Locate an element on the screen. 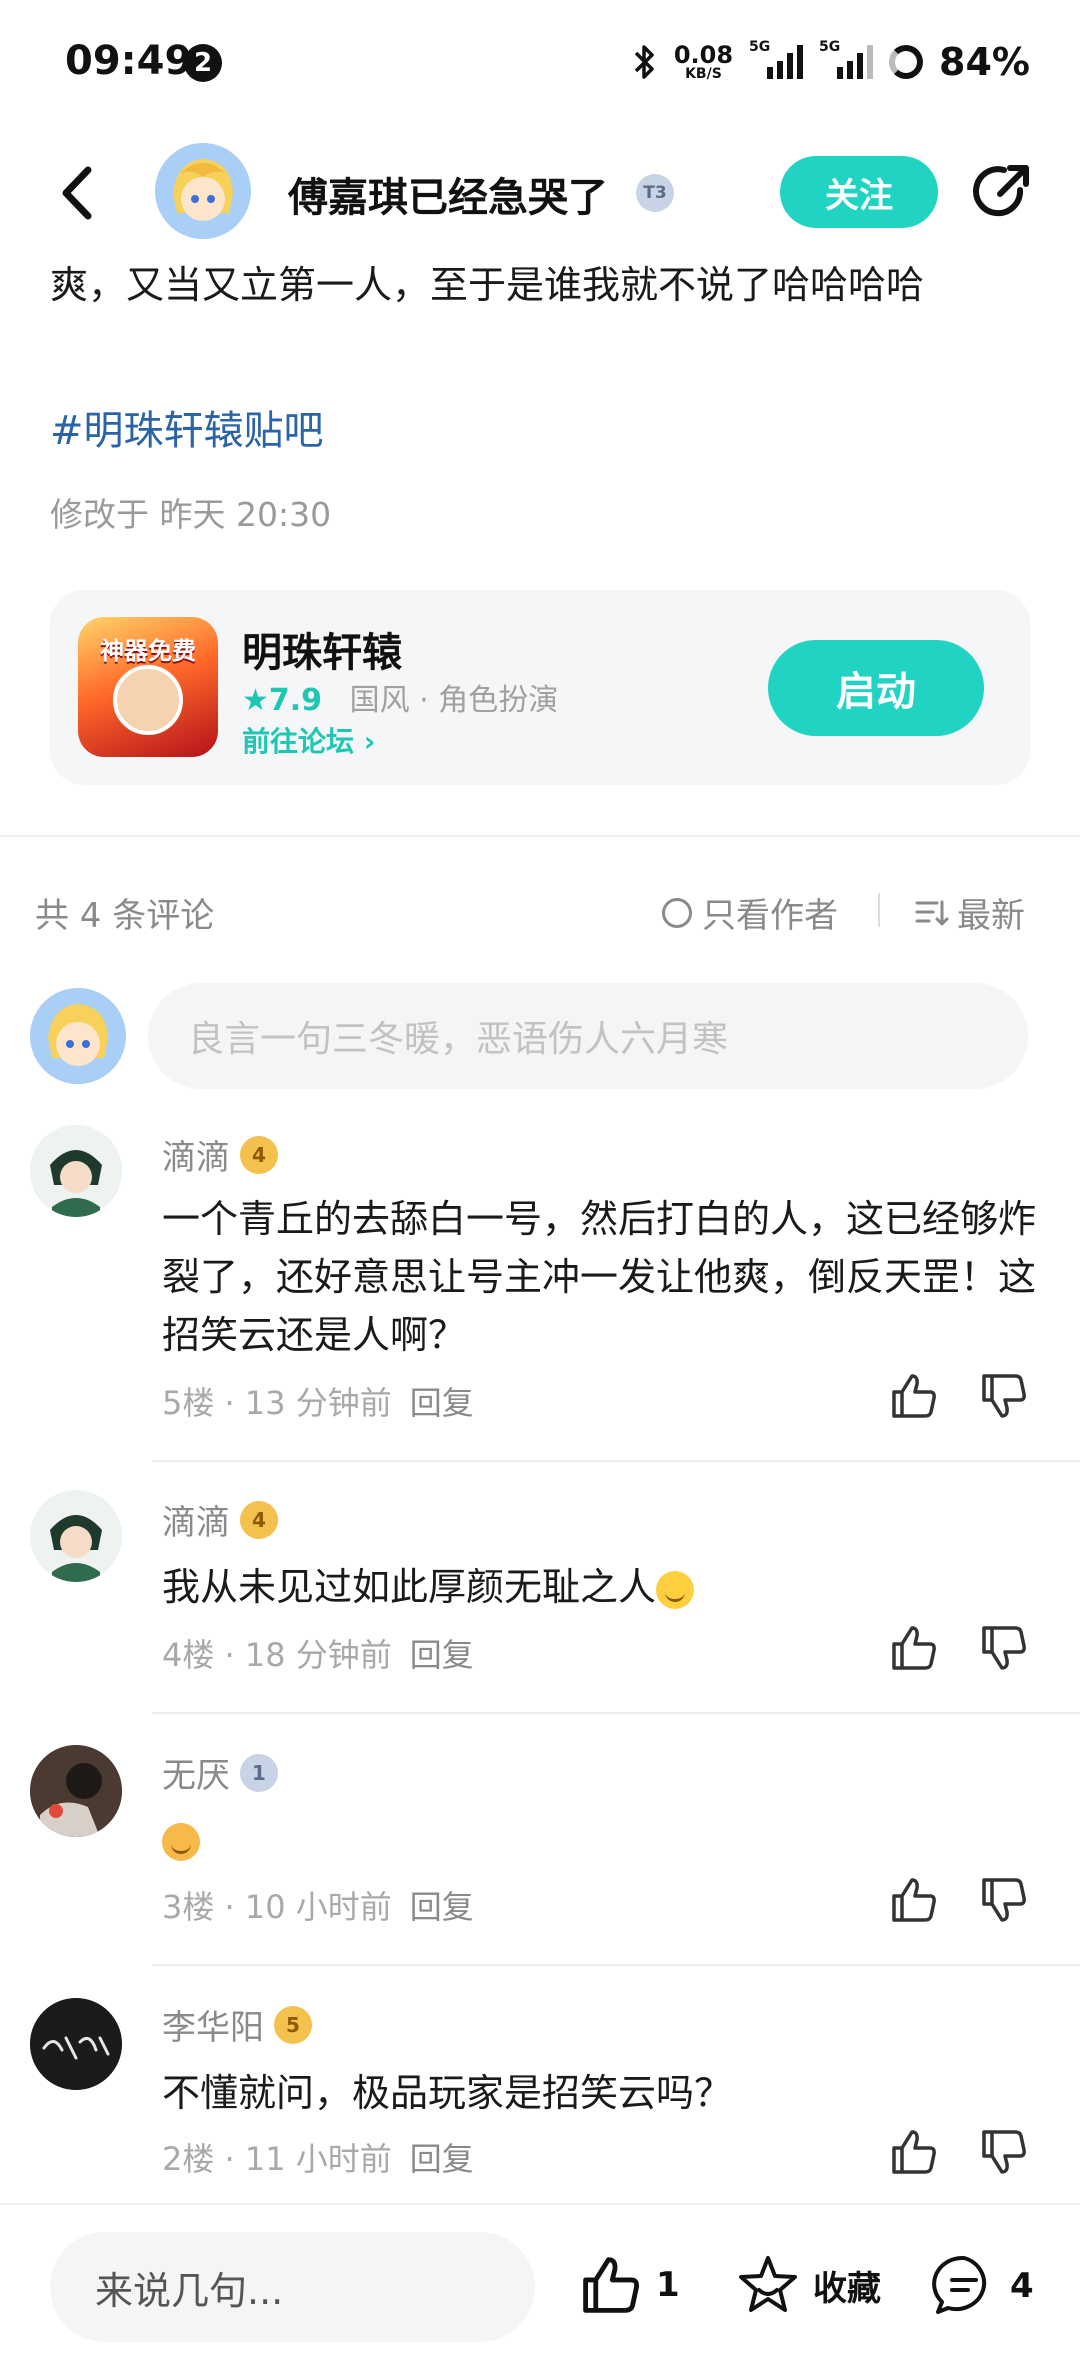 The image size is (1080, 2378). game-character-icon is located at coordinates (148, 700).